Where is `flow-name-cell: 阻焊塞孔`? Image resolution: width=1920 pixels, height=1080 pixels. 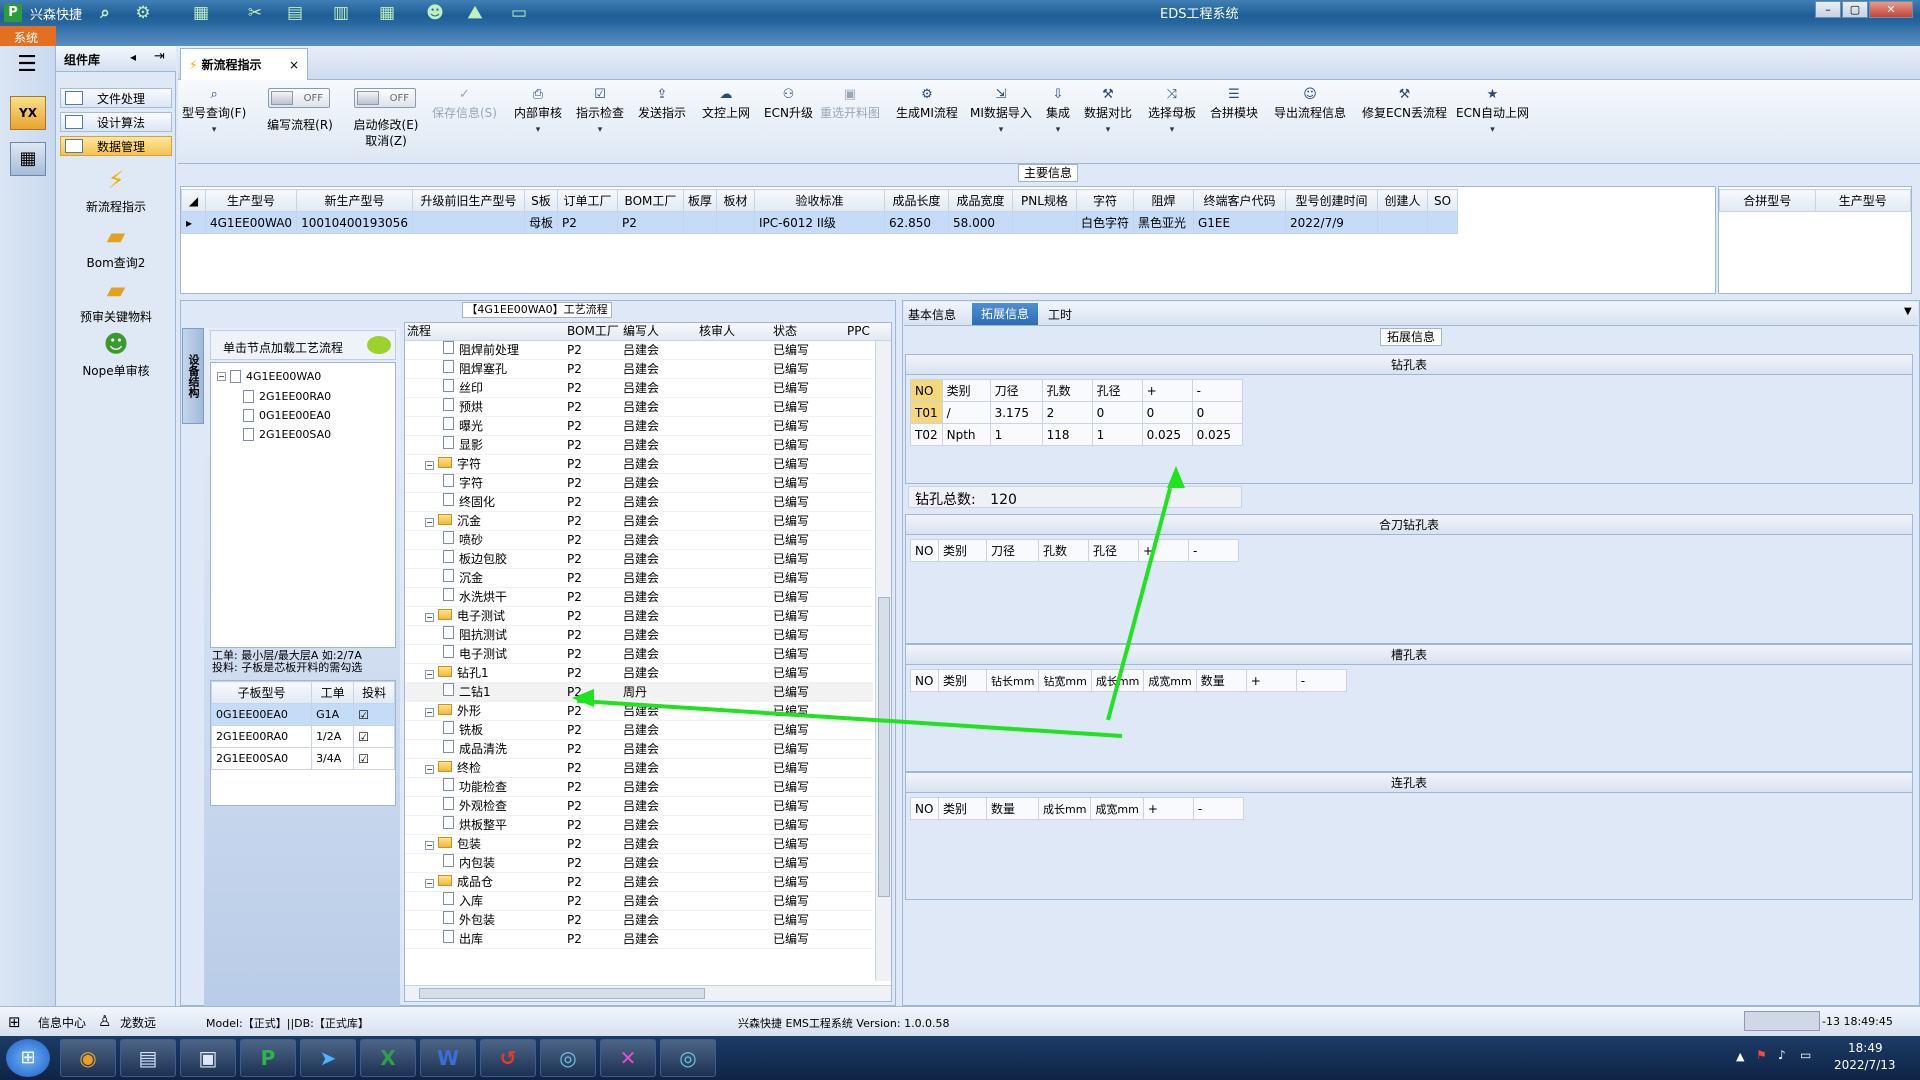 flow-name-cell: 阻焊塞孔 is located at coordinates (475, 369).